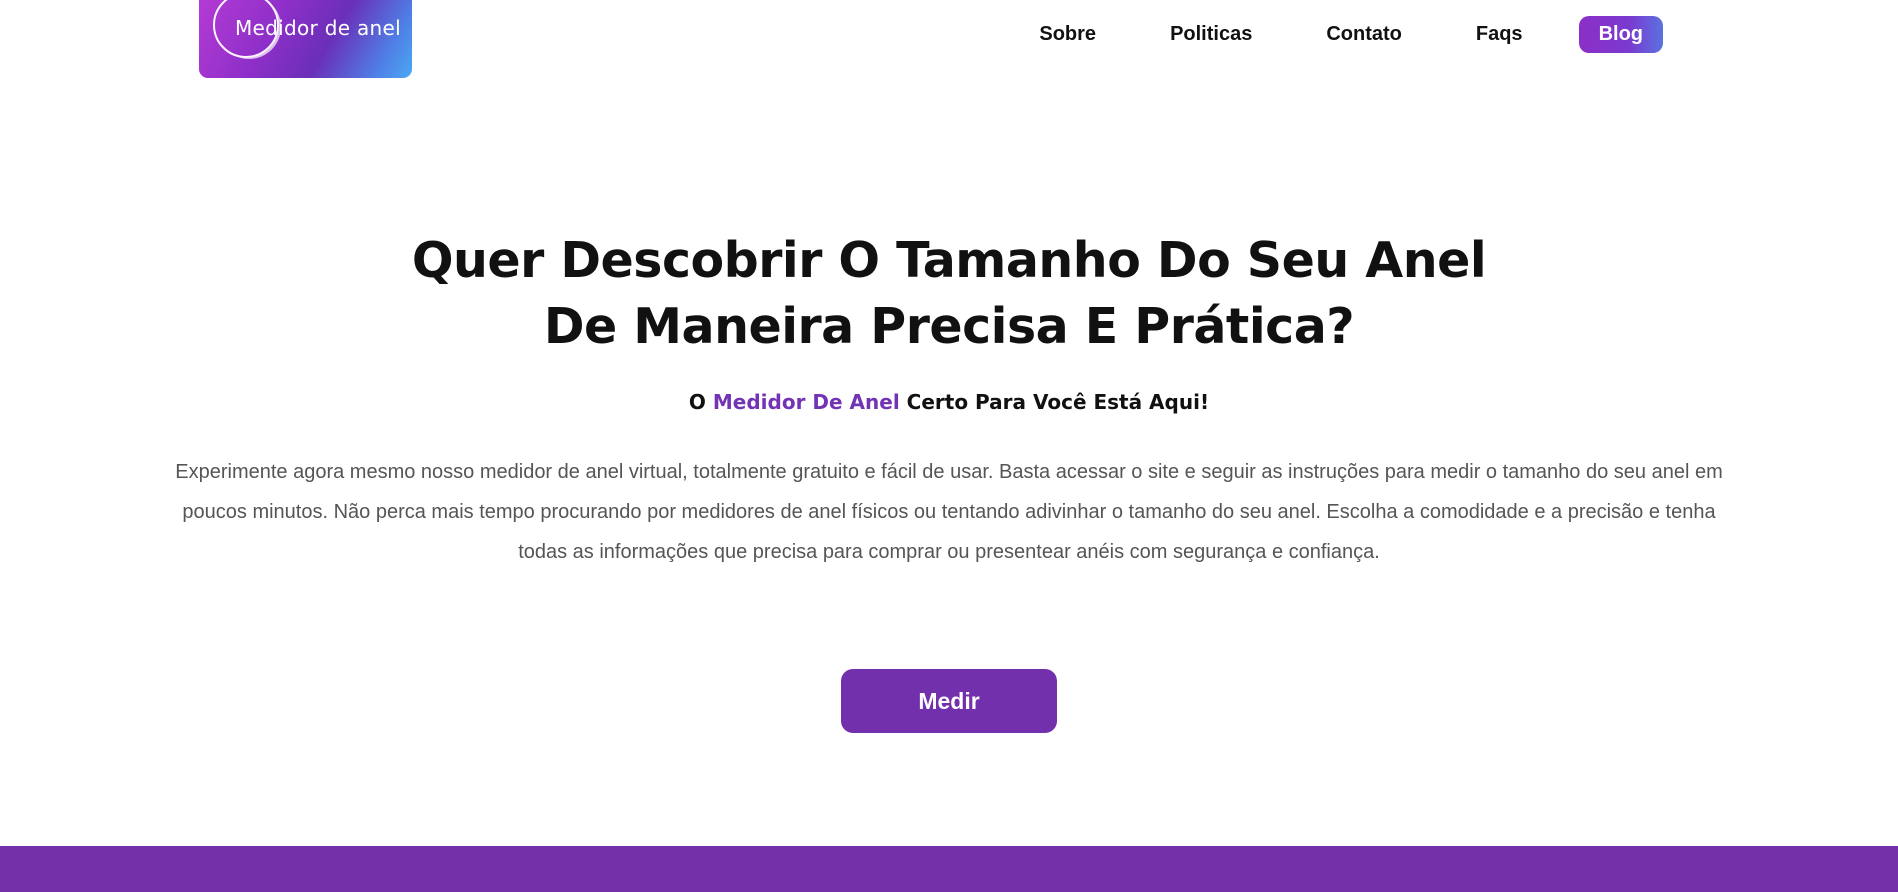 This screenshot has height=892, width=1898. What do you see at coordinates (1211, 34) in the screenshot?
I see `nav-item-politicas: Politicas` at bounding box center [1211, 34].